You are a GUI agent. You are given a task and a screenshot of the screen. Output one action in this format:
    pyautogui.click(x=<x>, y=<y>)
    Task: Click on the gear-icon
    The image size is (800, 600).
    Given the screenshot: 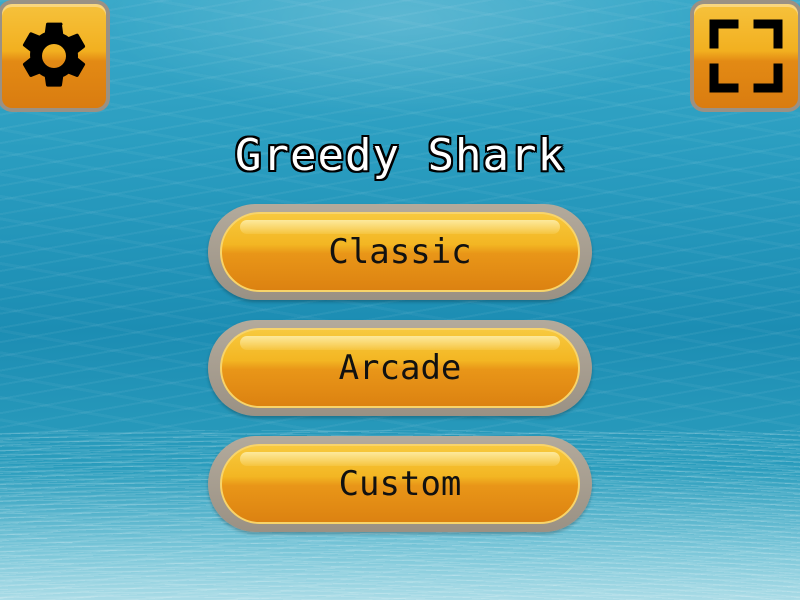 What is the action you would take?
    pyautogui.click(x=54, y=54)
    